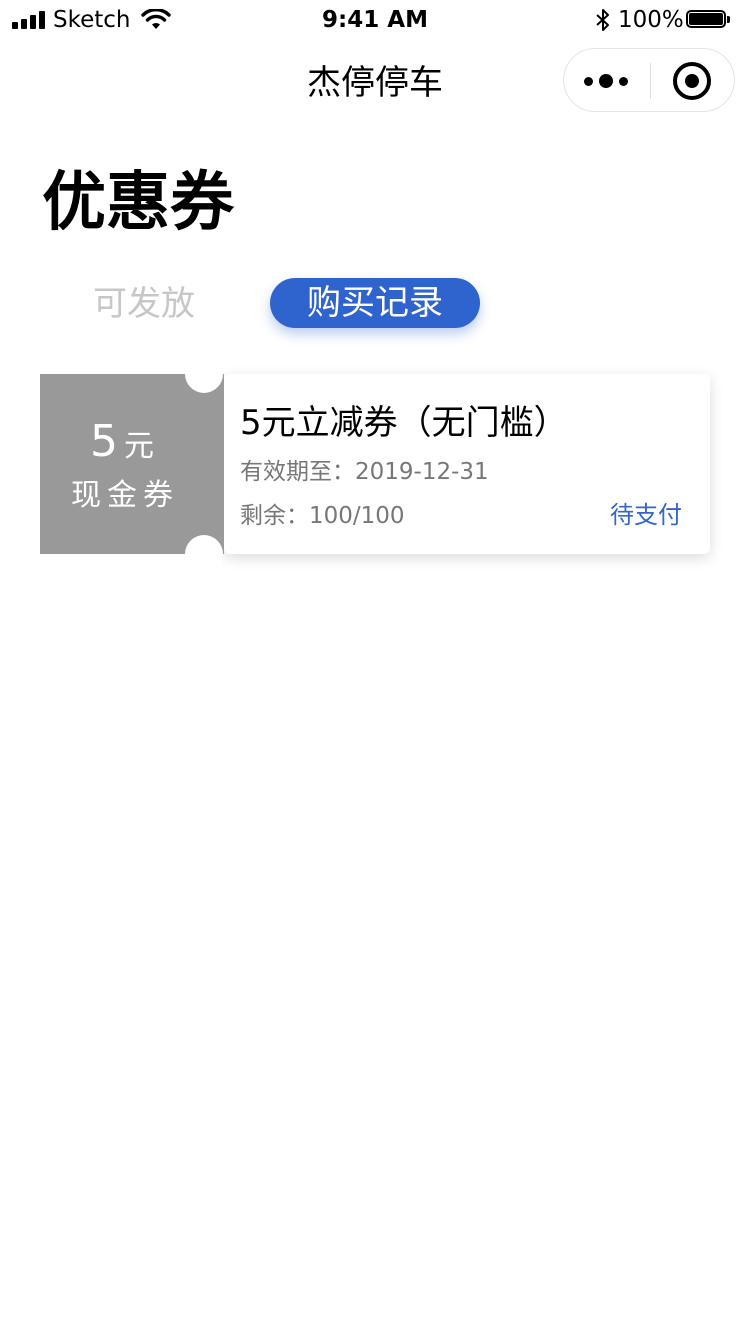  I want to click on bluetooth-icon, so click(602, 20).